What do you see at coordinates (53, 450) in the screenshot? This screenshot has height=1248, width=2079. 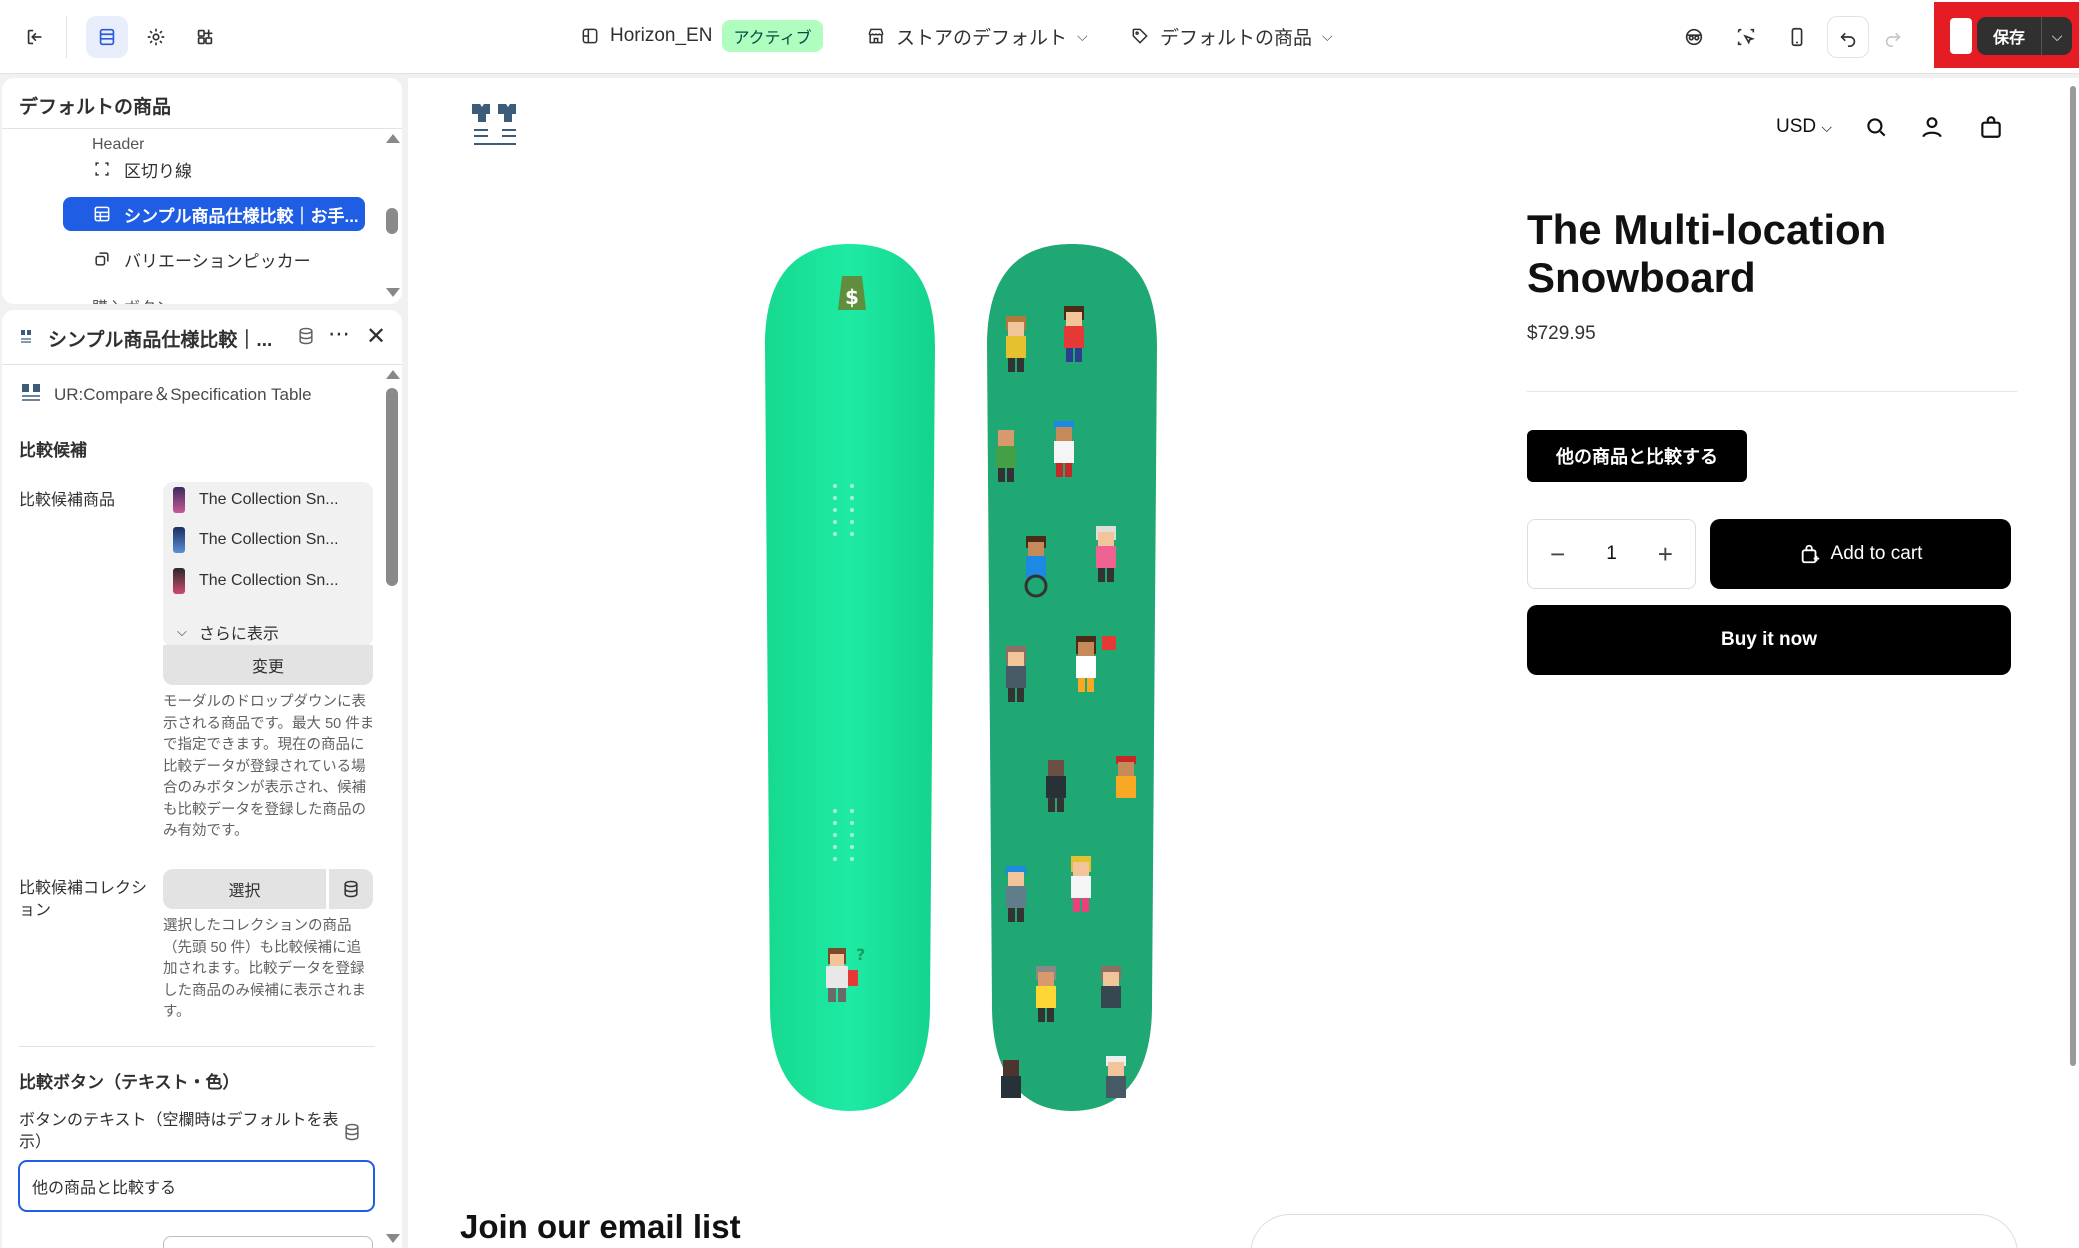 I see `section-heading-candidates: 比較候補` at bounding box center [53, 450].